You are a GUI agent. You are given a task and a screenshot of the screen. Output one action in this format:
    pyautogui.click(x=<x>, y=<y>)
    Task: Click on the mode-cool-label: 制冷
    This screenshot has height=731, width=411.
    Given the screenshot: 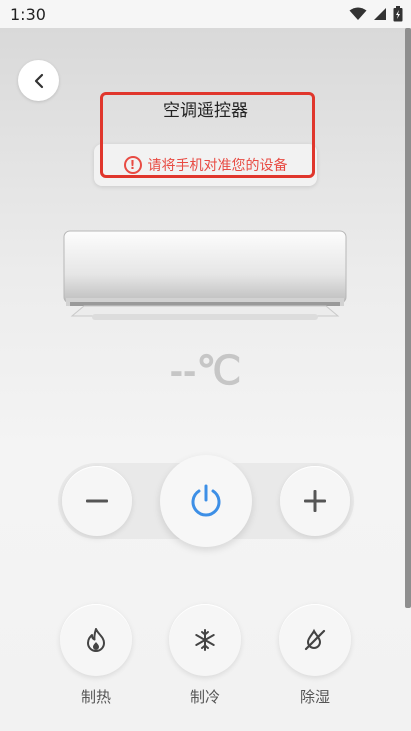 What is the action you would take?
    pyautogui.click(x=204, y=697)
    